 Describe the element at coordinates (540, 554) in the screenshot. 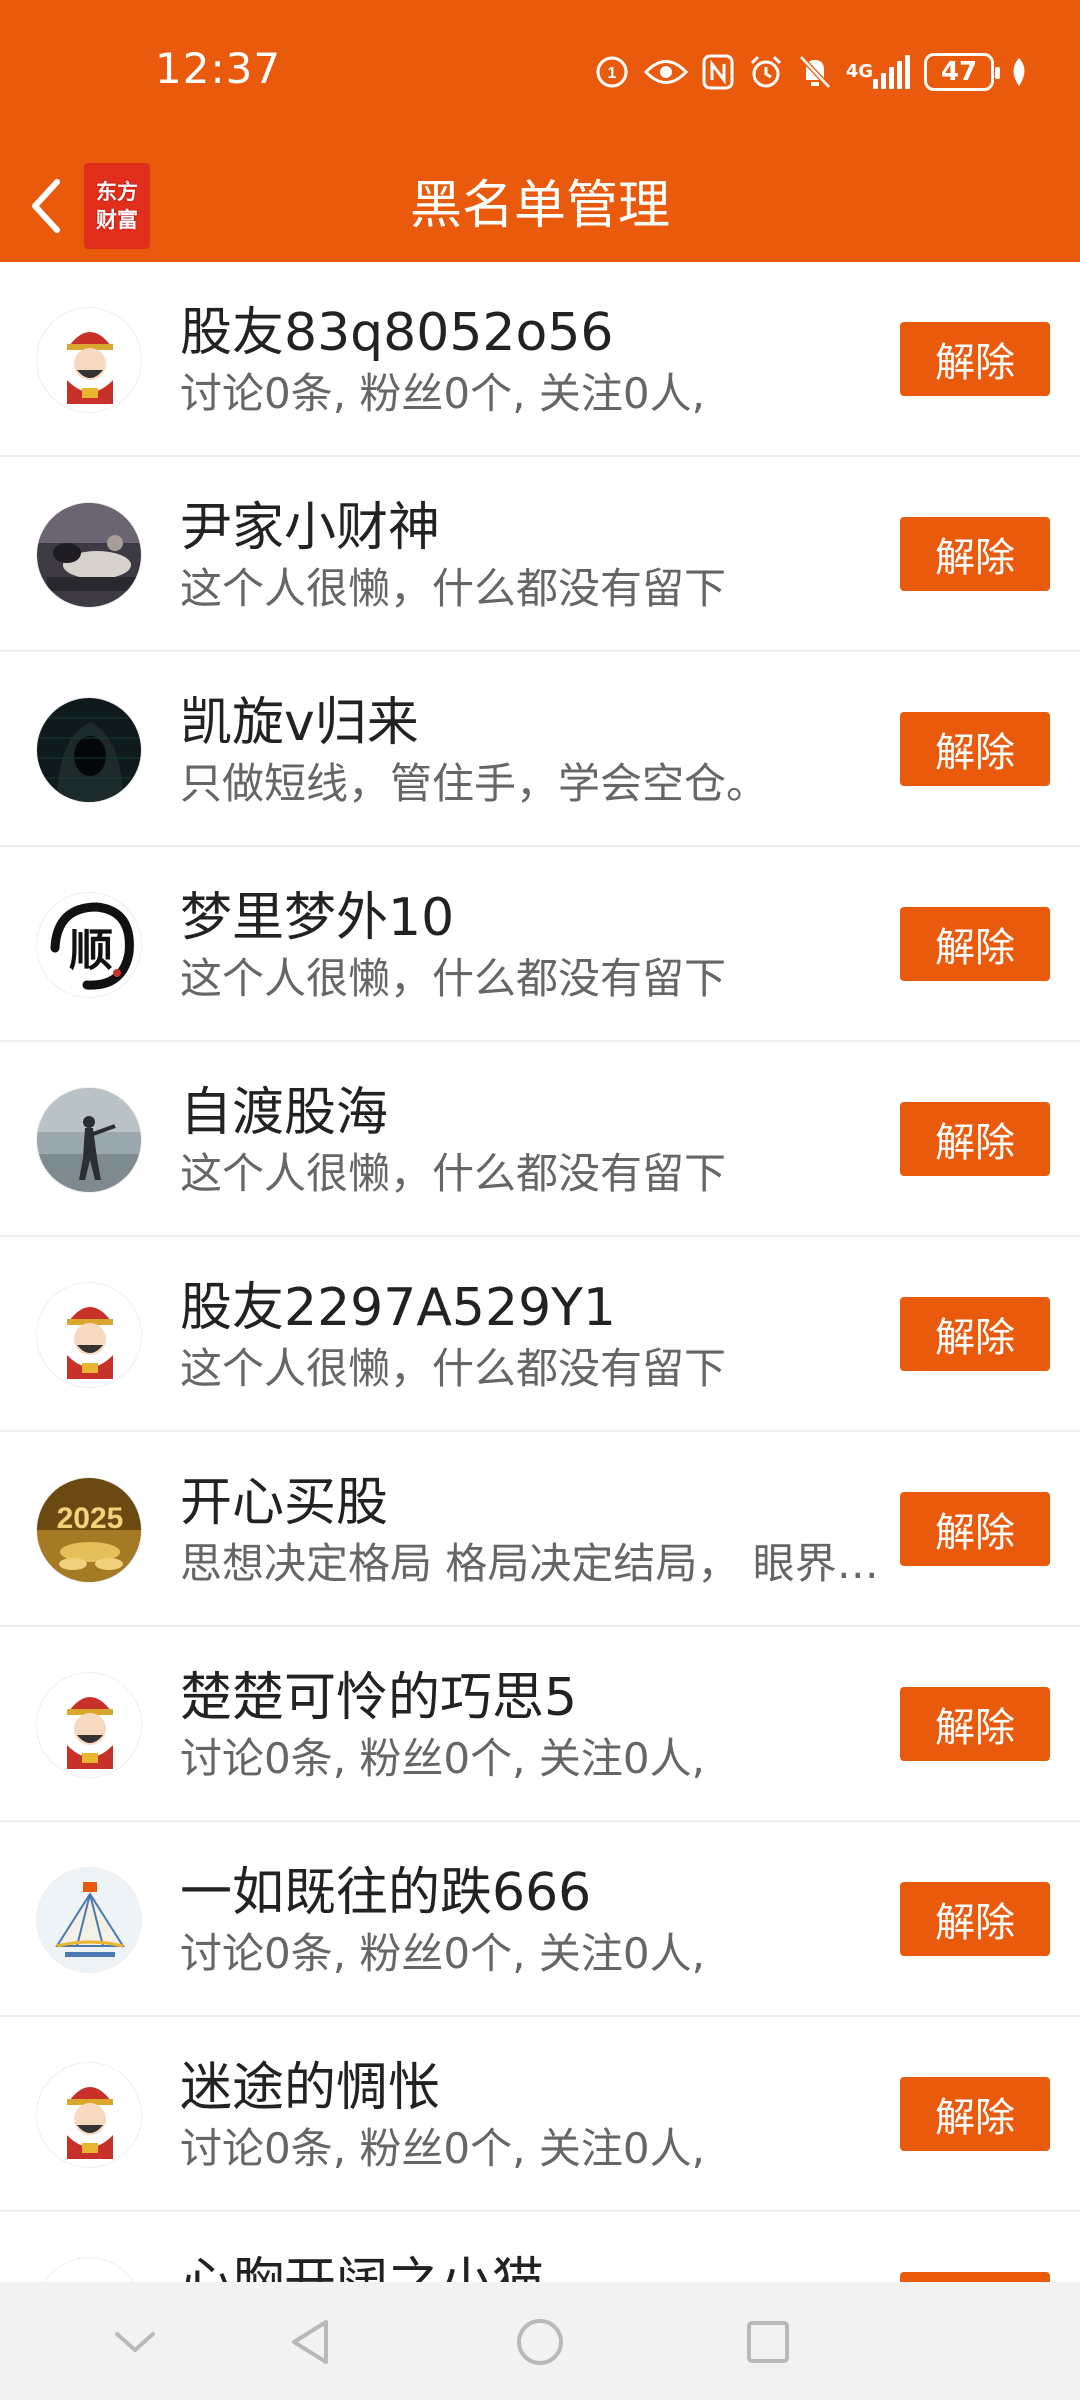

I see `list-item: 尹家小财神 这个人很懒，什么都没有留下 解除` at that location.